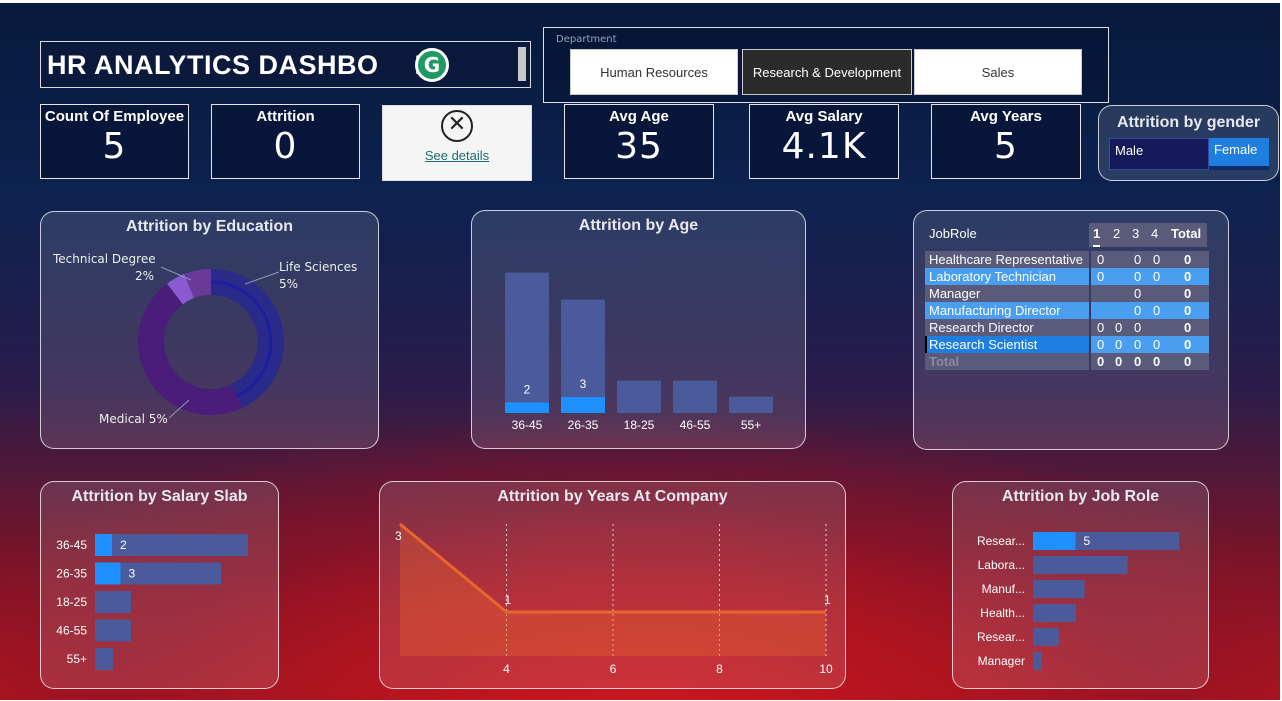  What do you see at coordinates (432, 65) in the screenshot?
I see `grammarly-icon: G` at bounding box center [432, 65].